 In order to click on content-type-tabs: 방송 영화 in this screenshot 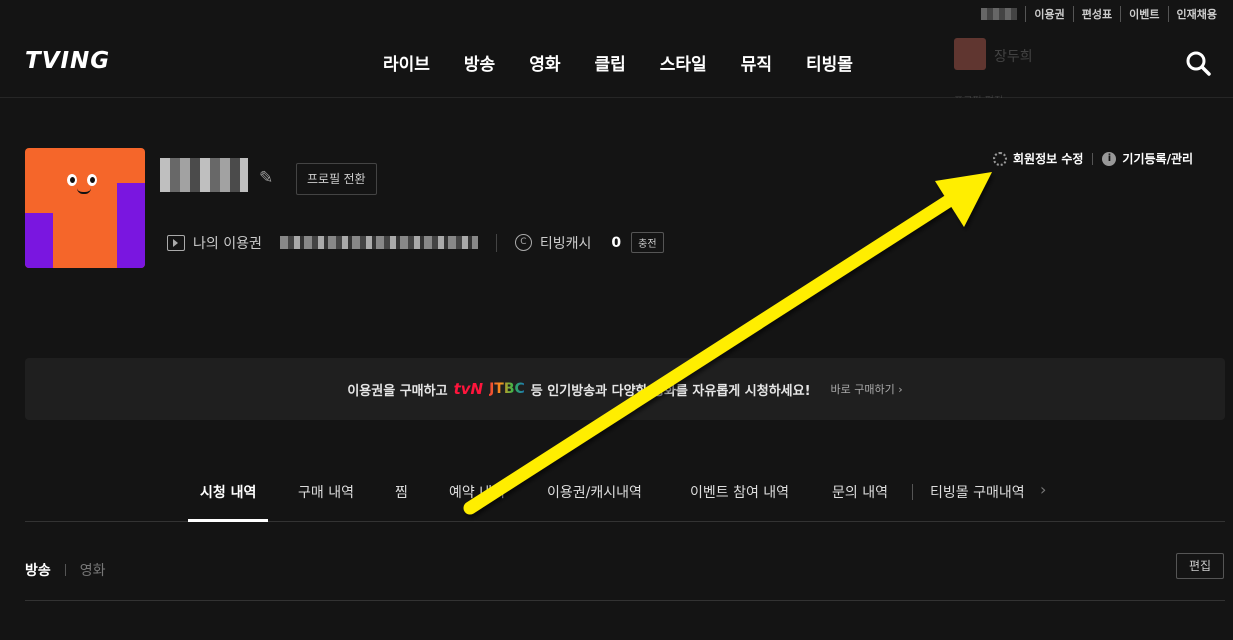, I will do `click(65, 570)`.